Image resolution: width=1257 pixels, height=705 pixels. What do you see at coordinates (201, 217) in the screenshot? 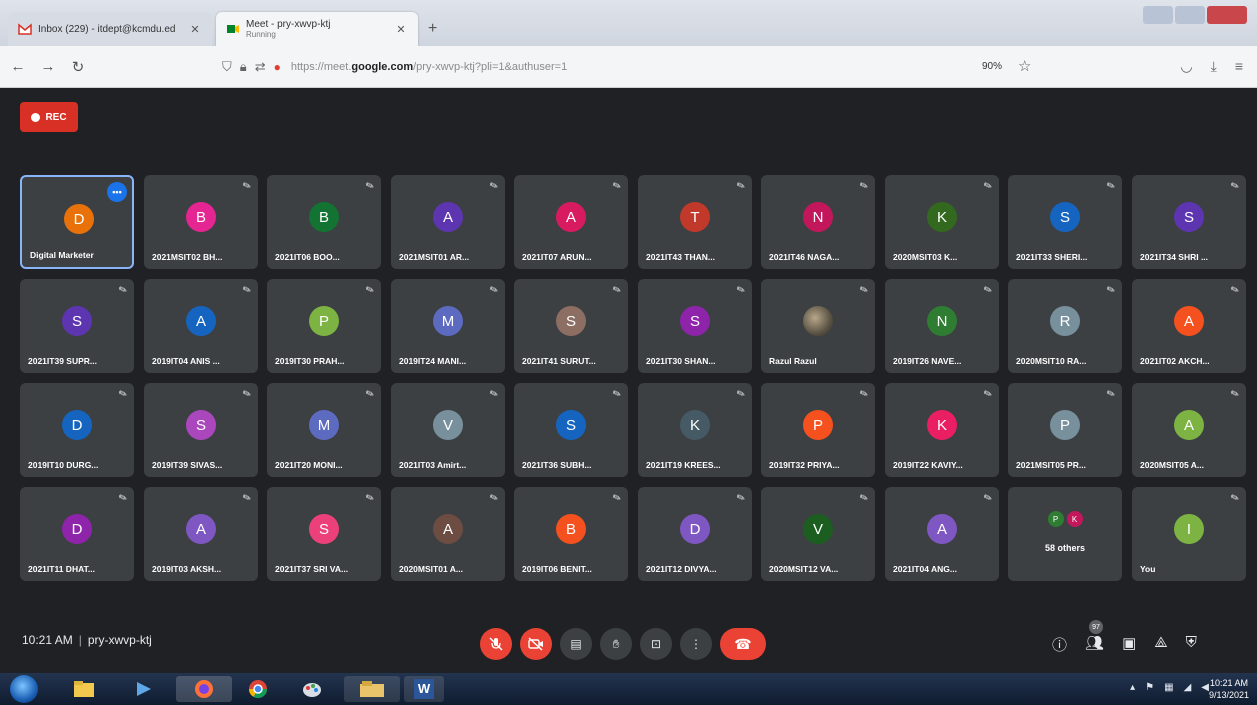
I see `avatar: B` at bounding box center [201, 217].